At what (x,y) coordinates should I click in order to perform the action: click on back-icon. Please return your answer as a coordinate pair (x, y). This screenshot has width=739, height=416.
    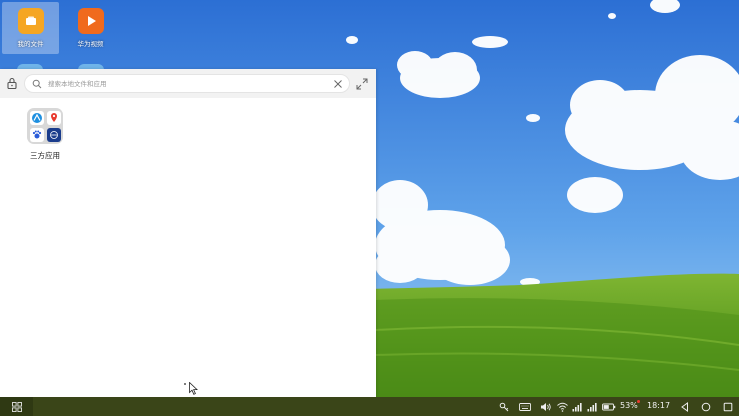
    Looking at the image, I should click on (685, 407).